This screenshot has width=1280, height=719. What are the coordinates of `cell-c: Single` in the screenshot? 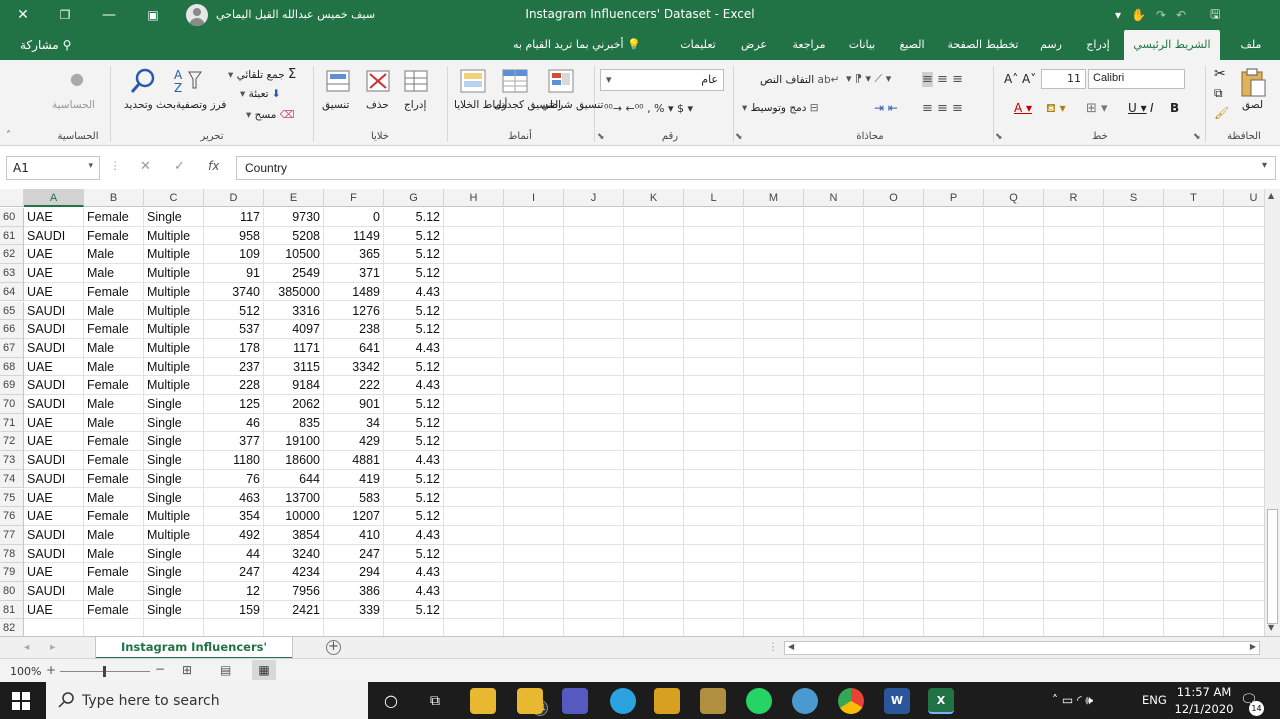 It's located at (174, 610).